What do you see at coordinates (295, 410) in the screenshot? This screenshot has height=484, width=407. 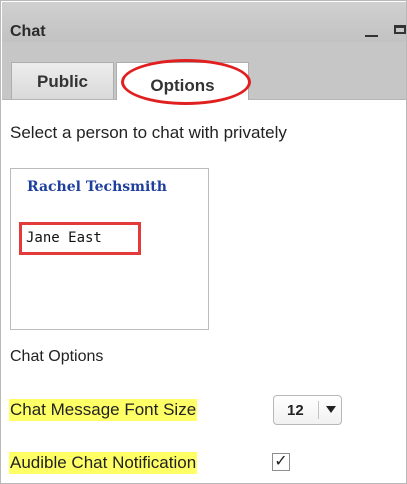 I see `font-size-value: 12` at bounding box center [295, 410].